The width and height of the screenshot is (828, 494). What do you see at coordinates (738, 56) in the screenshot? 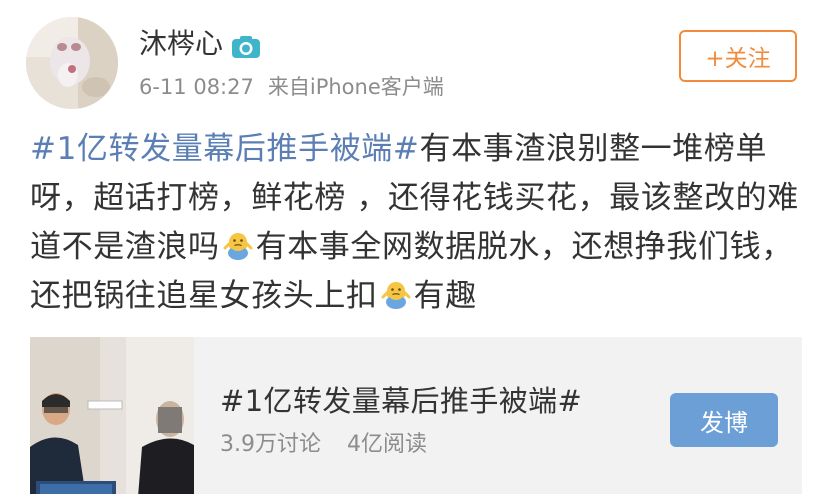
I see `follow-button: +关注` at bounding box center [738, 56].